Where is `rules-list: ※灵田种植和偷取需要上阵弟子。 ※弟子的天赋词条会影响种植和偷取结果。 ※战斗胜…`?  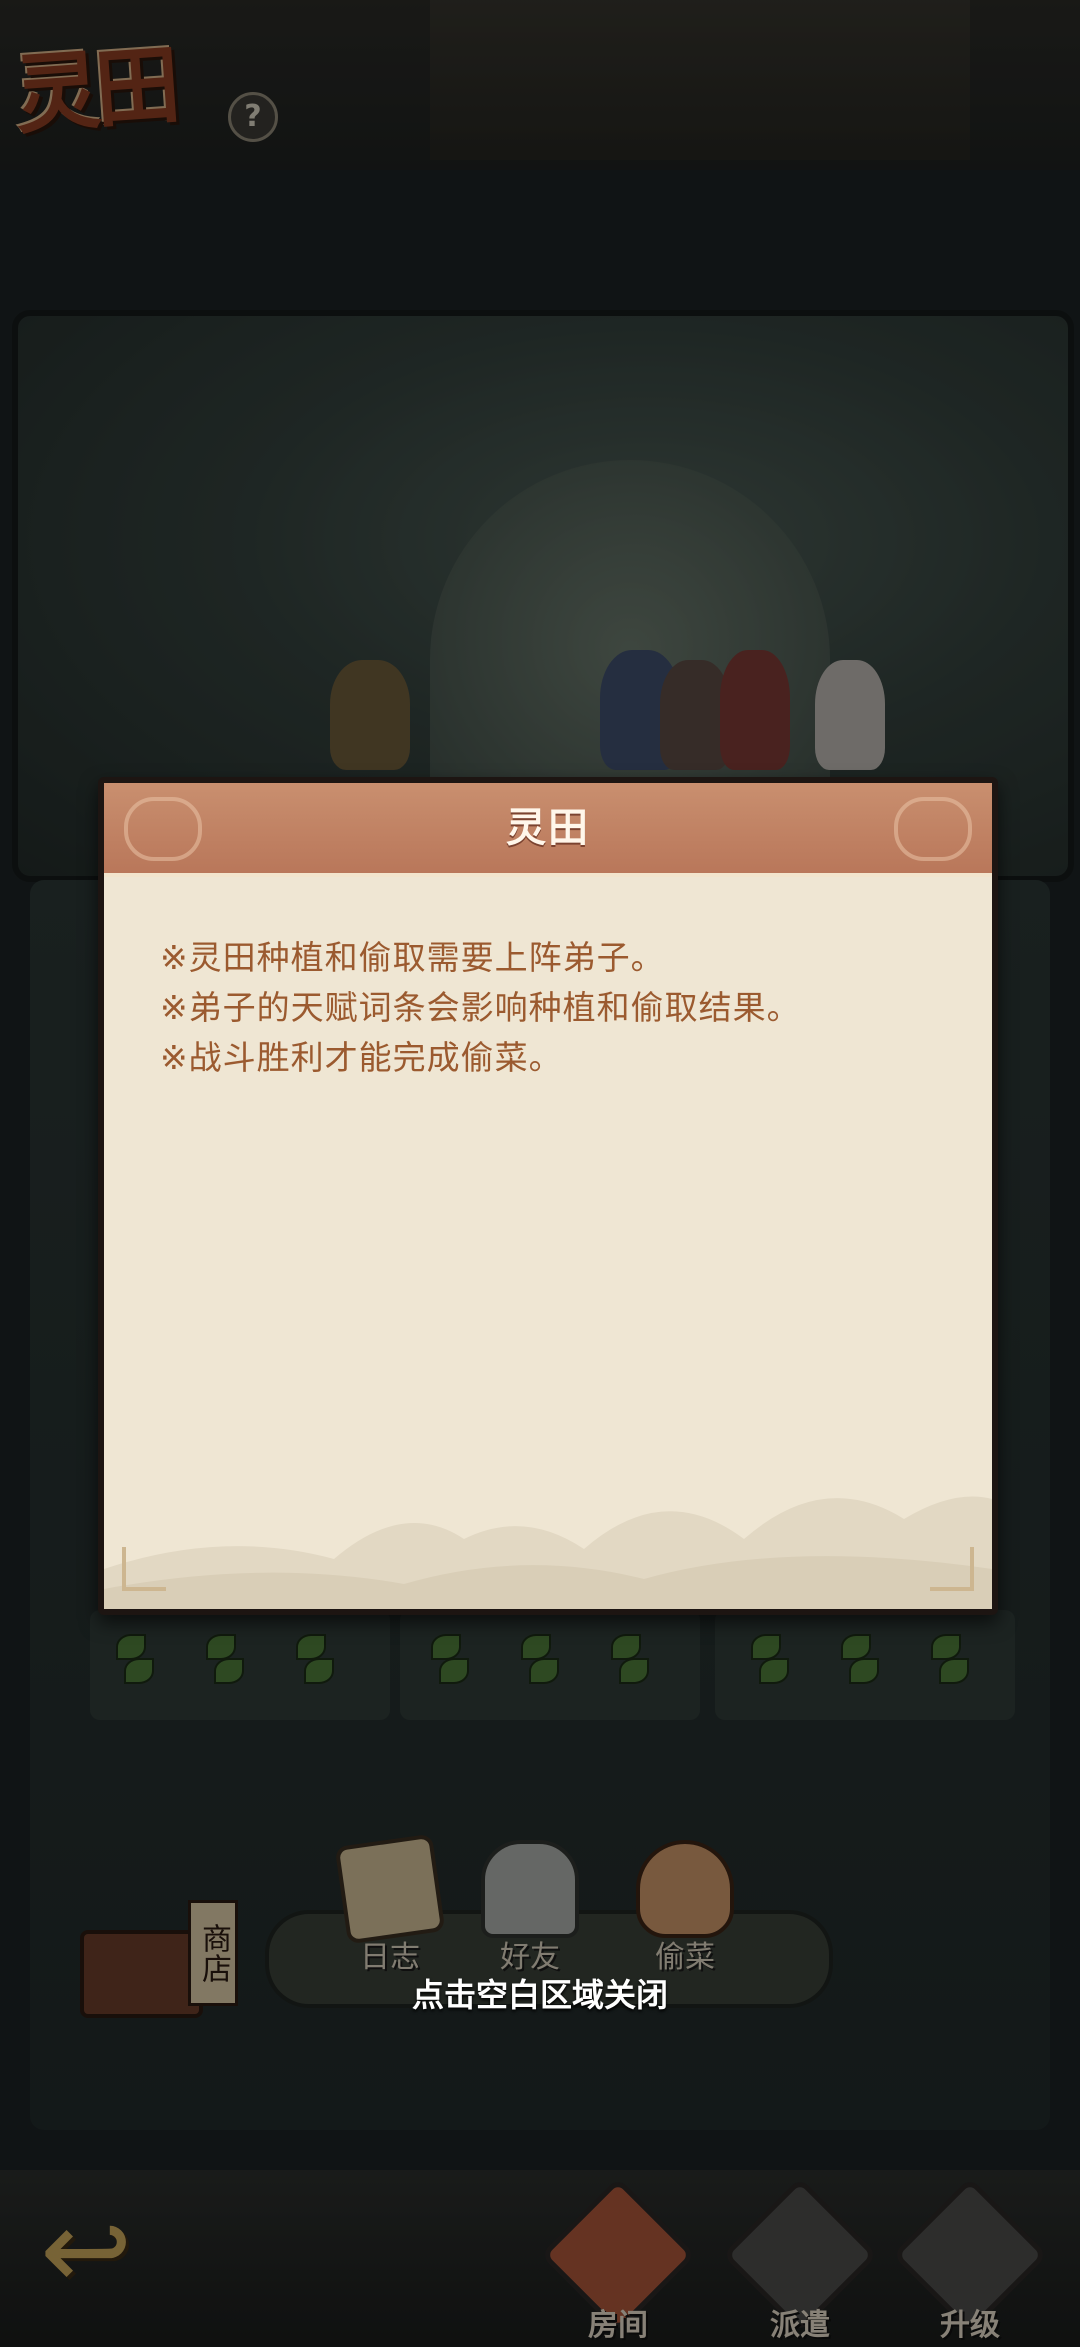 rules-list: ※灵田种植和偷取需要上阵弟子。 ※弟子的天赋词条会影响种植和偷取结果。 ※战斗胜… is located at coordinates (480, 1008).